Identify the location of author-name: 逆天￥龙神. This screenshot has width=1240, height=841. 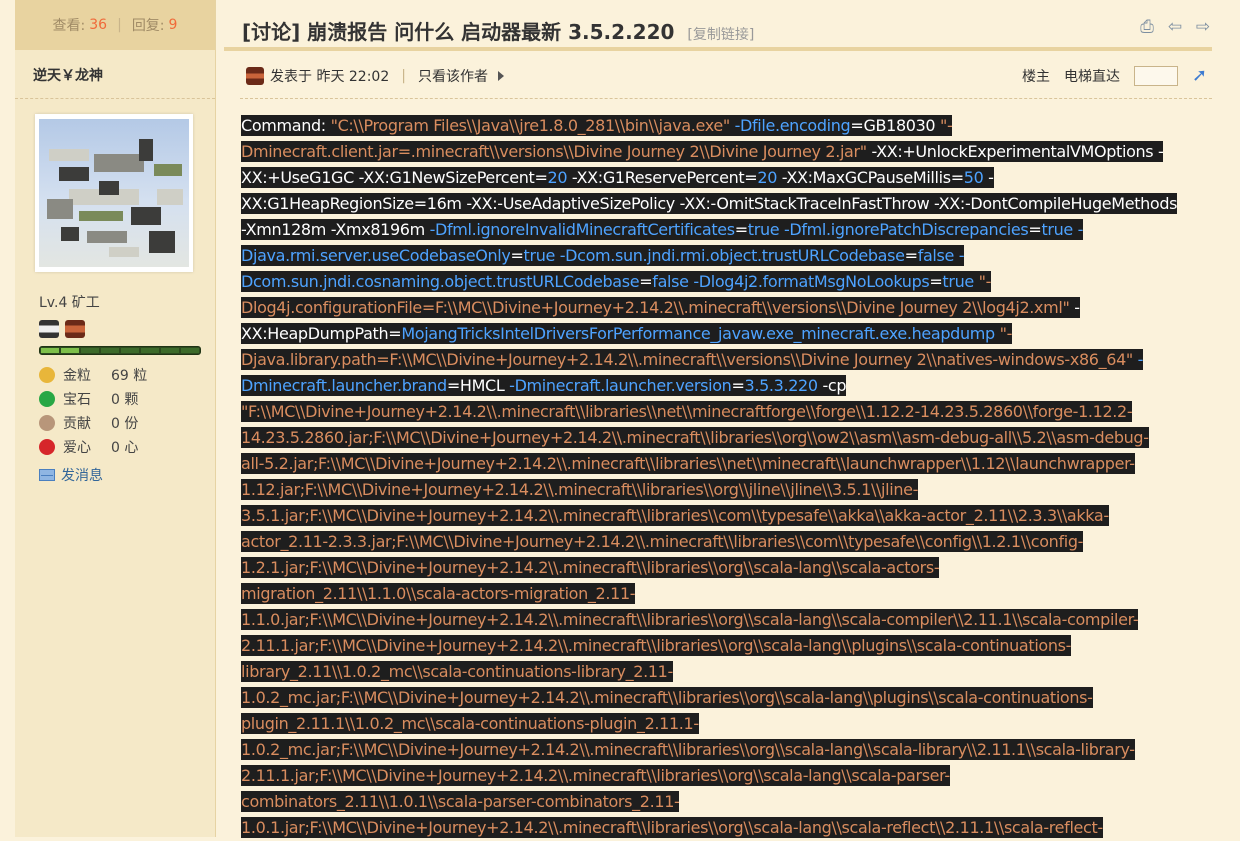
(115, 74).